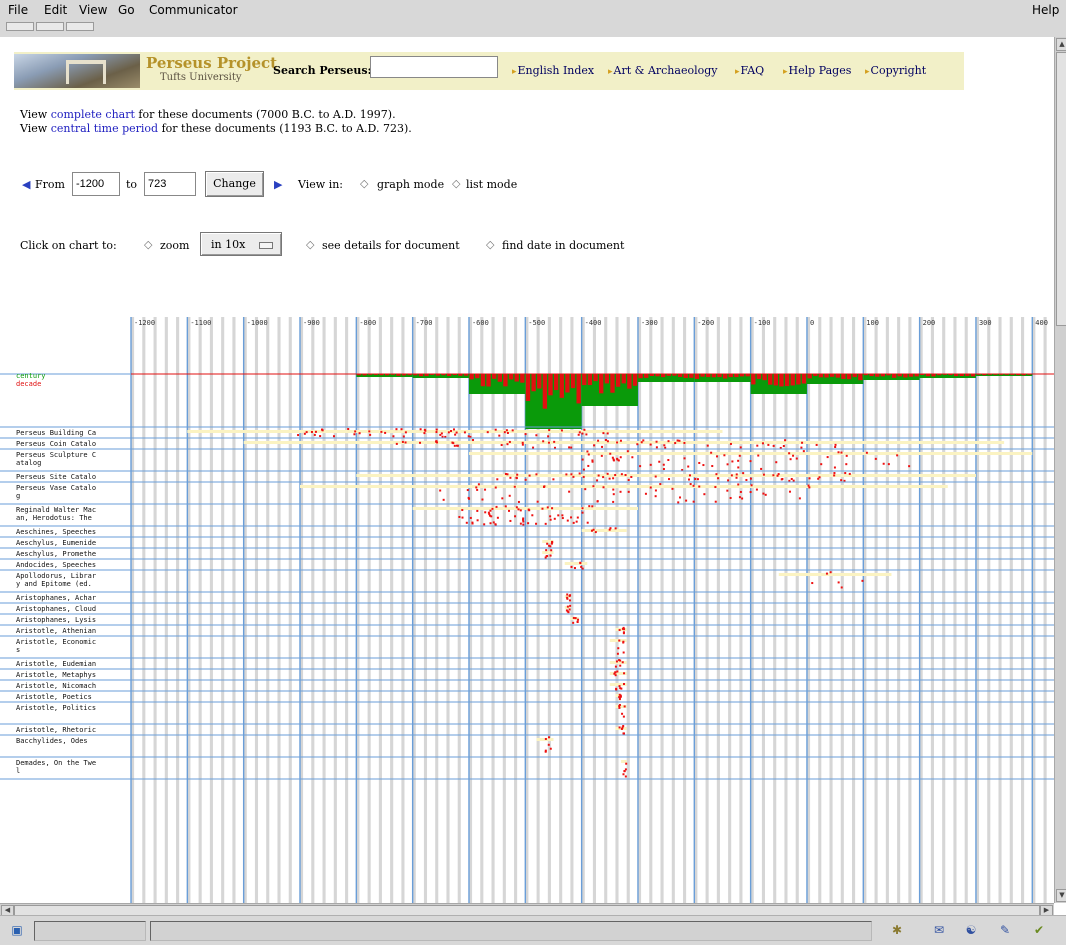 The width and height of the screenshot is (1066, 945). I want to click on search-input, so click(434, 67).